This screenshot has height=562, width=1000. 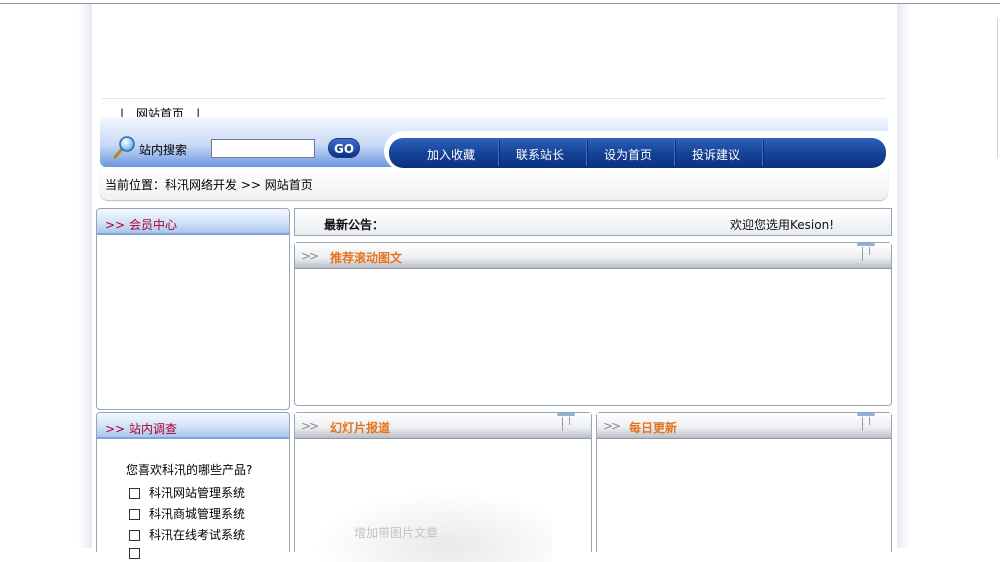 What do you see at coordinates (187, 513) in the screenshot?
I see `survey-option: 科汛商城管理系统` at bounding box center [187, 513].